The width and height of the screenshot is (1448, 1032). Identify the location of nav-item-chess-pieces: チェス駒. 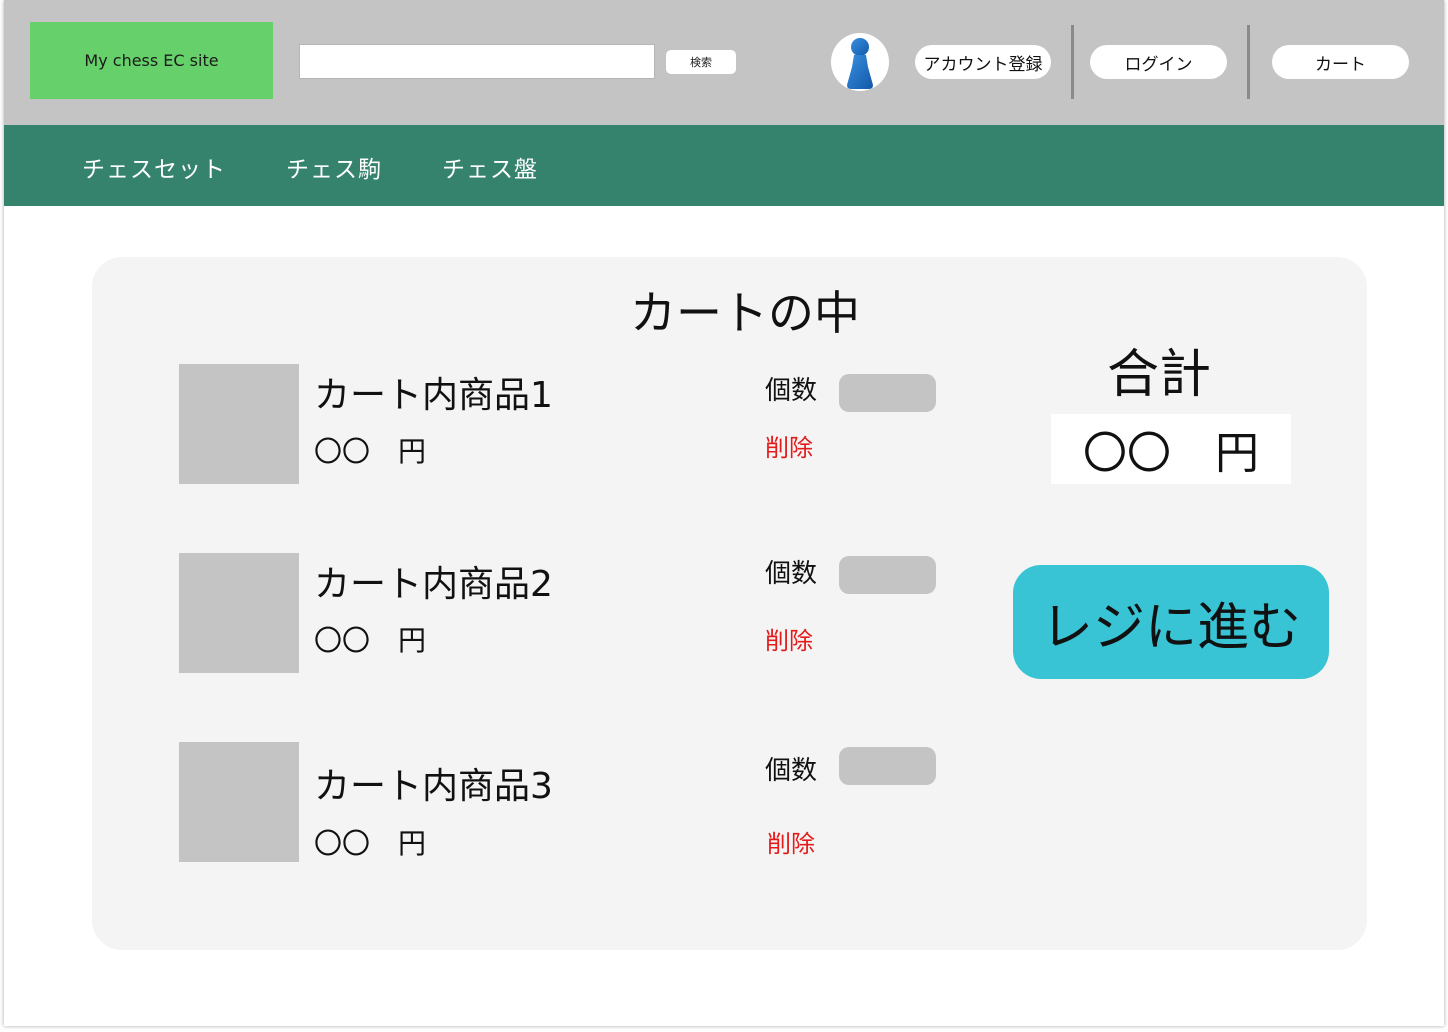
(334, 167).